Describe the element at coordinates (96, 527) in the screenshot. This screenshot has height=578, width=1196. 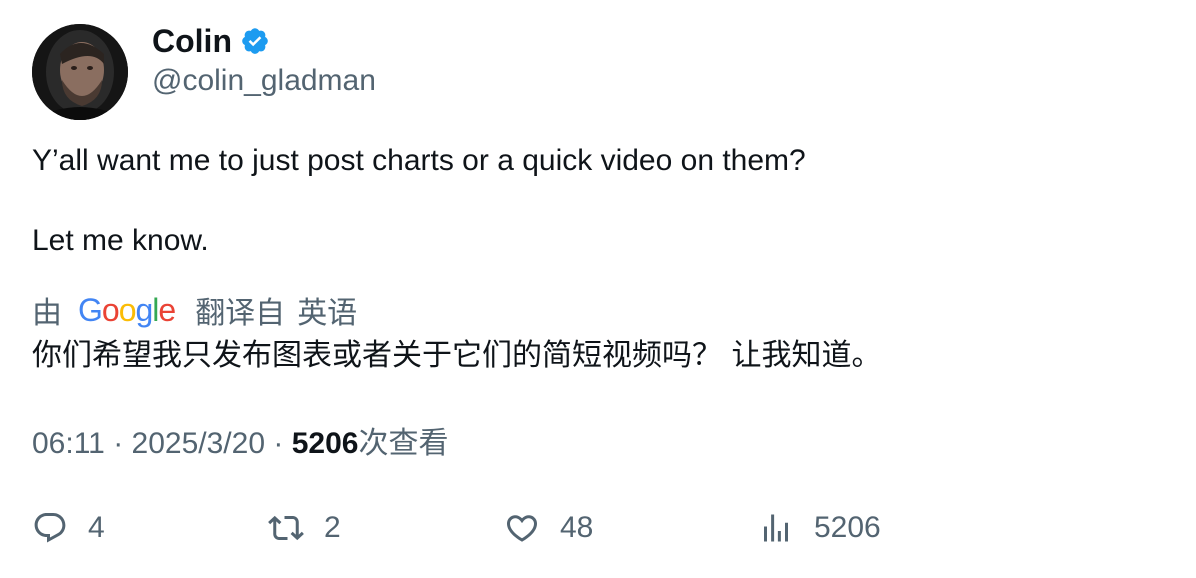
I see `reply-count: 4` at that location.